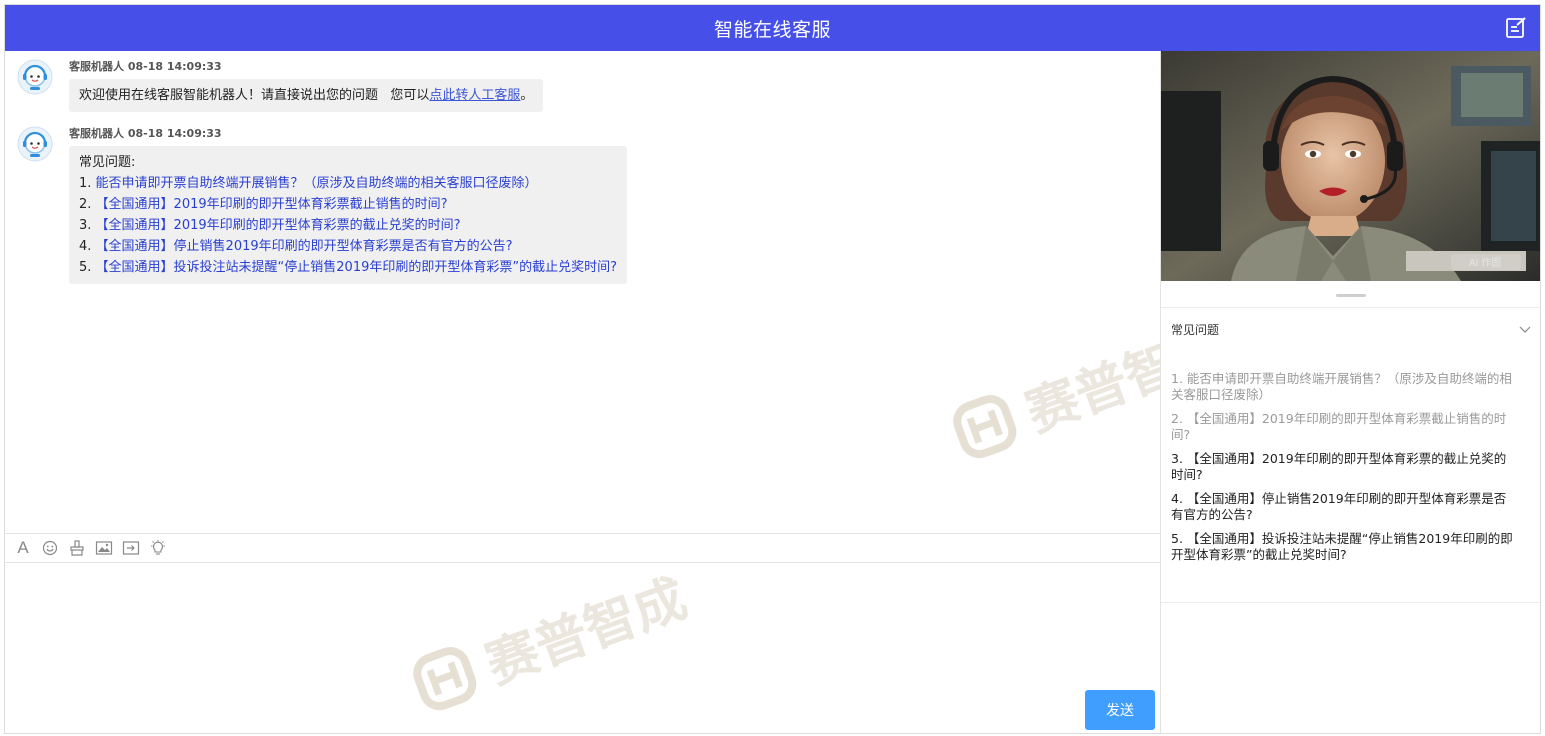 The height and width of the screenshot is (736, 1545). Describe the element at coordinates (1350, 166) in the screenshot. I see `agent-photo: AI 作图` at that location.